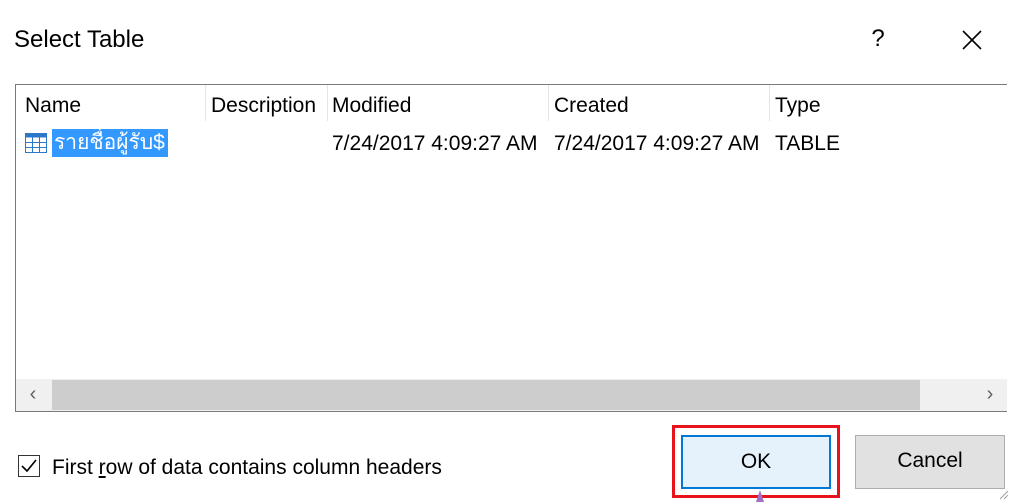 This screenshot has height=502, width=1011. I want to click on dialog-title: Select Table, so click(79, 39).